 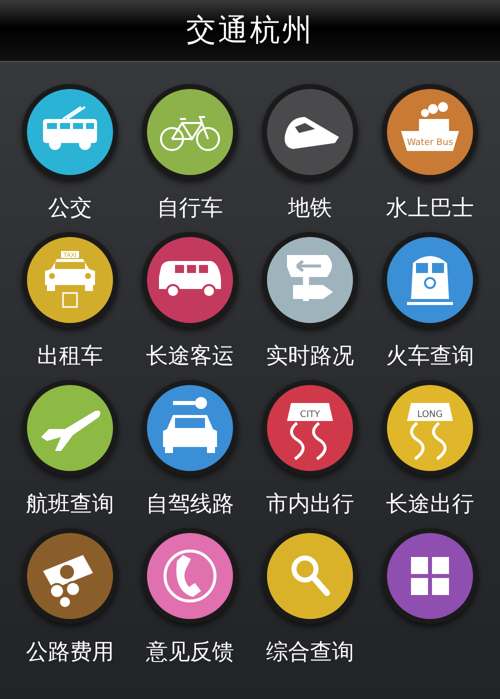 I want to click on category-label: 水上巴士, so click(x=430, y=209).